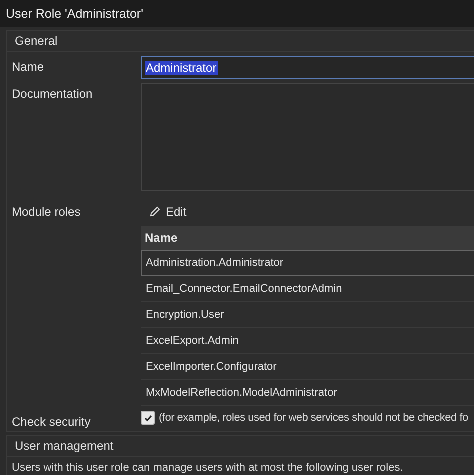 The width and height of the screenshot is (474, 475). Describe the element at coordinates (307, 67) in the screenshot. I see `name-field: Administrator` at that location.